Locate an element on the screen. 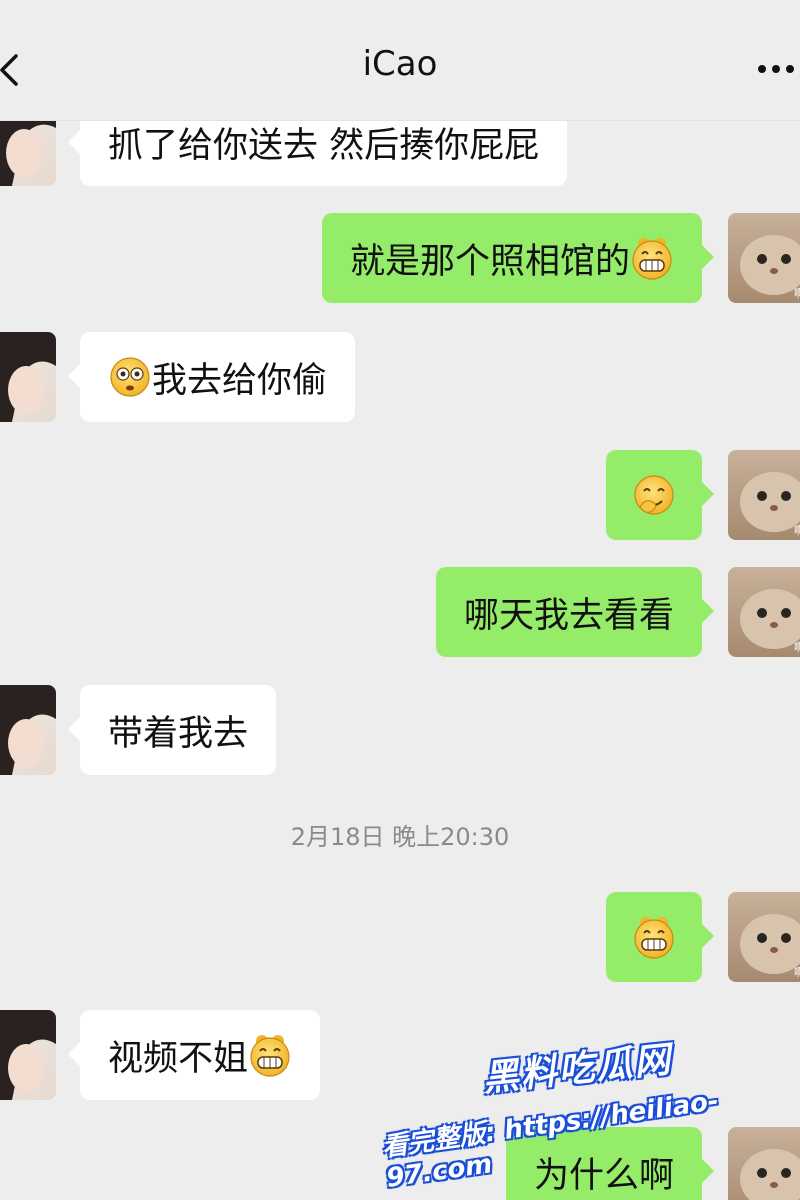 The height and width of the screenshot is (1200, 800). message-text: 就是那个照相馆的 is located at coordinates (489, 261).